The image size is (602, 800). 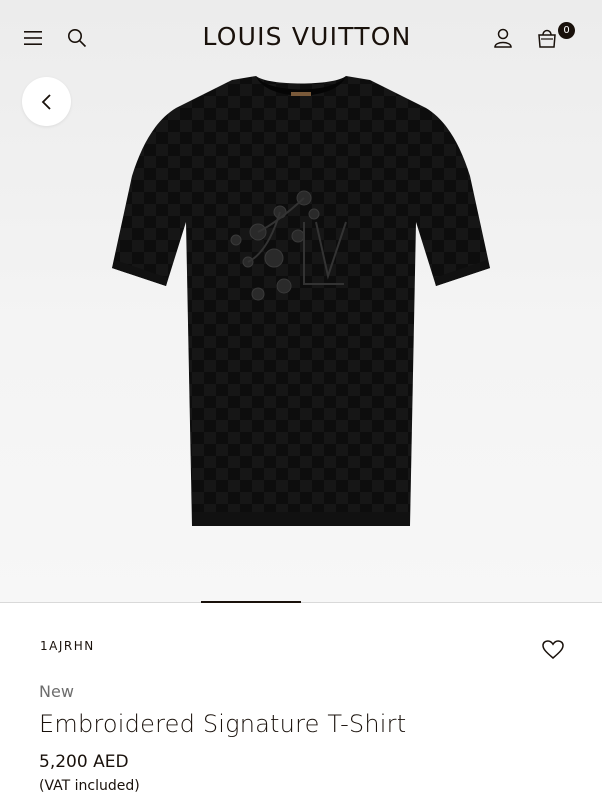 I want to click on new-badge: New, so click(x=56, y=691).